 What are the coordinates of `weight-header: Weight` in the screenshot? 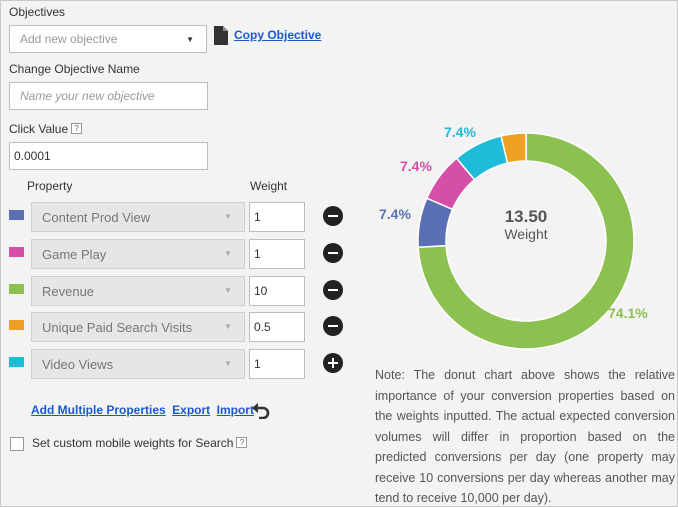 It's located at (269, 186).